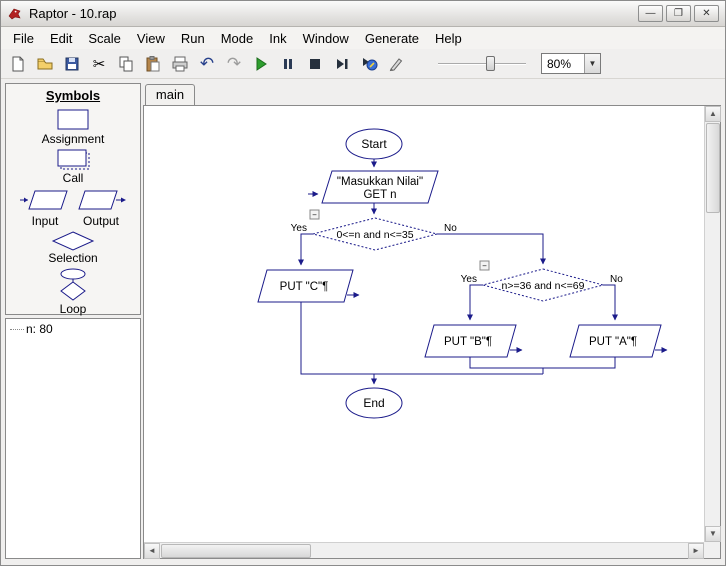 The width and height of the screenshot is (726, 566). What do you see at coordinates (277, 38) in the screenshot?
I see `menu-item-ink: Ink` at bounding box center [277, 38].